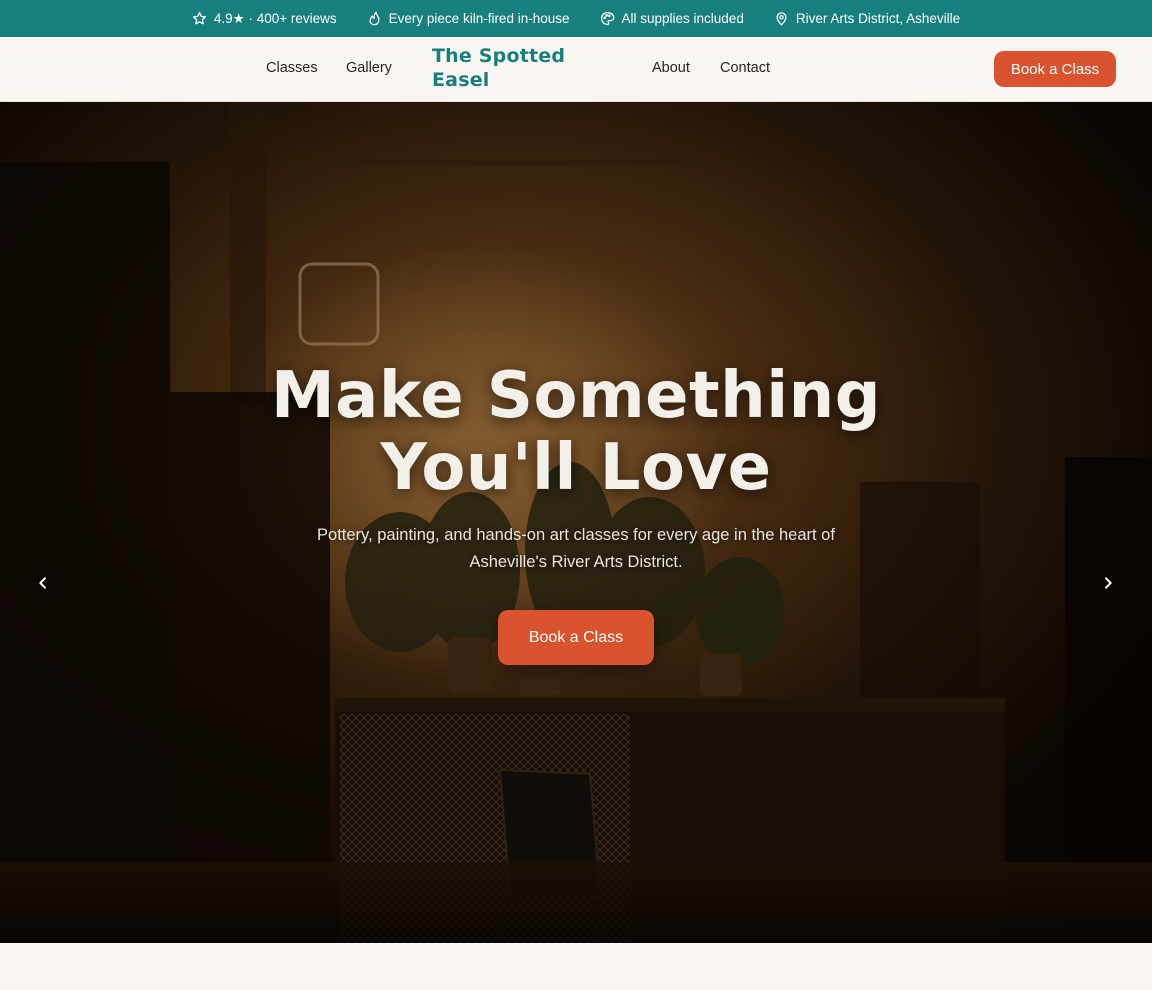  I want to click on chevron-left-icon, so click(43, 583).